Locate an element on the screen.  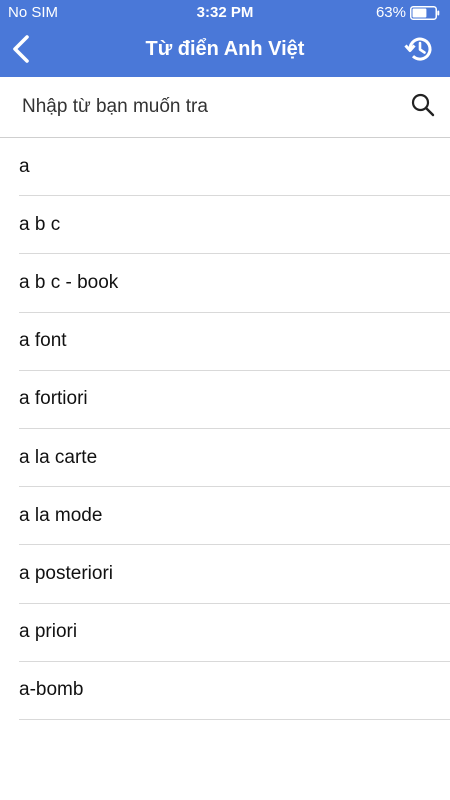
chevron-left-icon is located at coordinates (21, 51).